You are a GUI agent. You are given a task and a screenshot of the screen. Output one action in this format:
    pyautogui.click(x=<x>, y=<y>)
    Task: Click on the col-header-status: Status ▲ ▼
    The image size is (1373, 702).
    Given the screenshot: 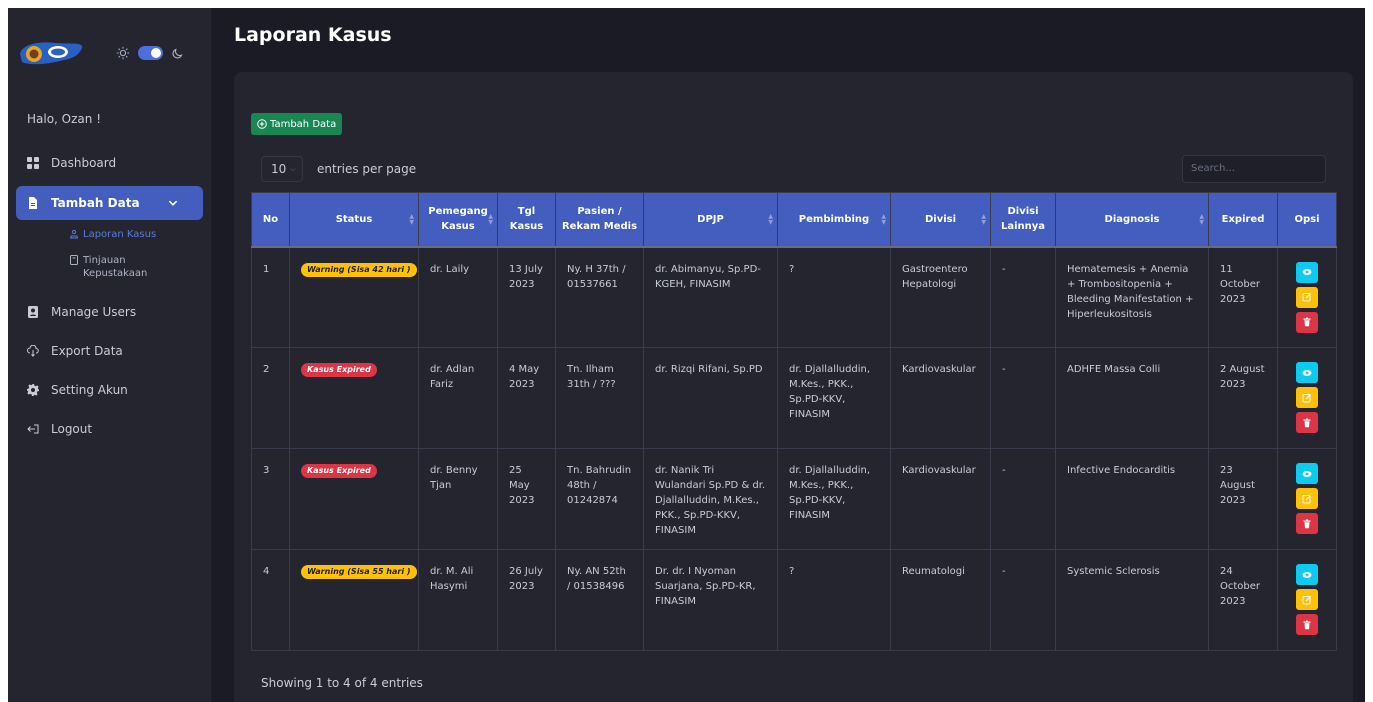 What is the action you would take?
    pyautogui.click(x=354, y=219)
    